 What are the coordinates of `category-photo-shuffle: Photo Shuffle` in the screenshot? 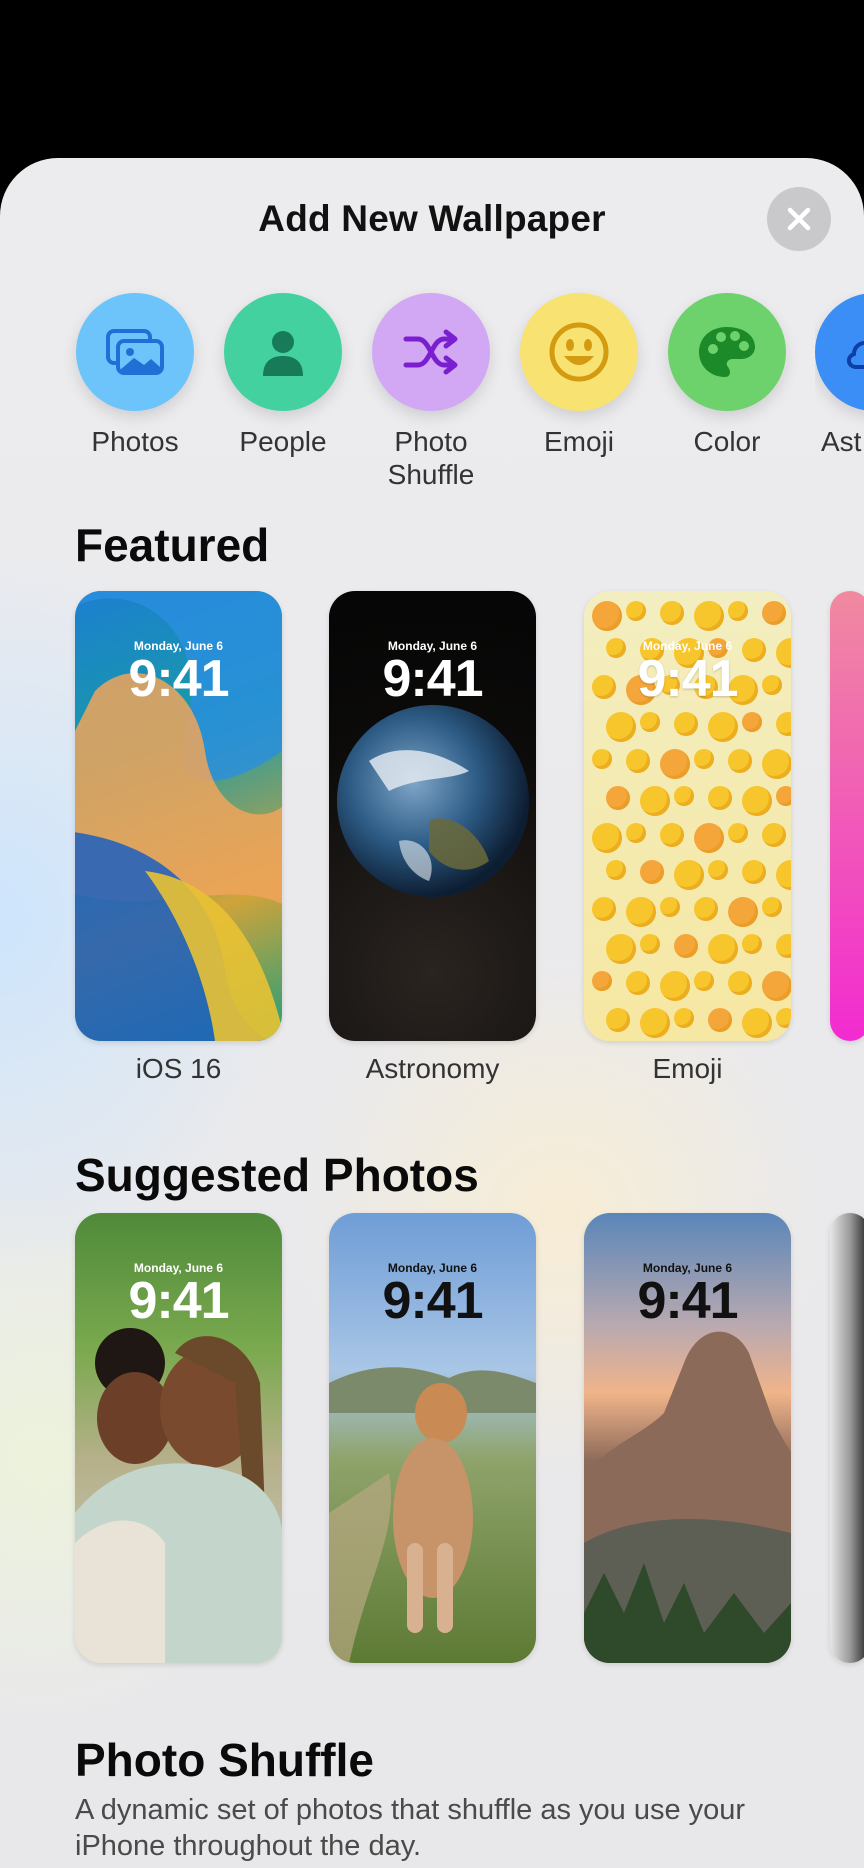 It's located at (431, 392).